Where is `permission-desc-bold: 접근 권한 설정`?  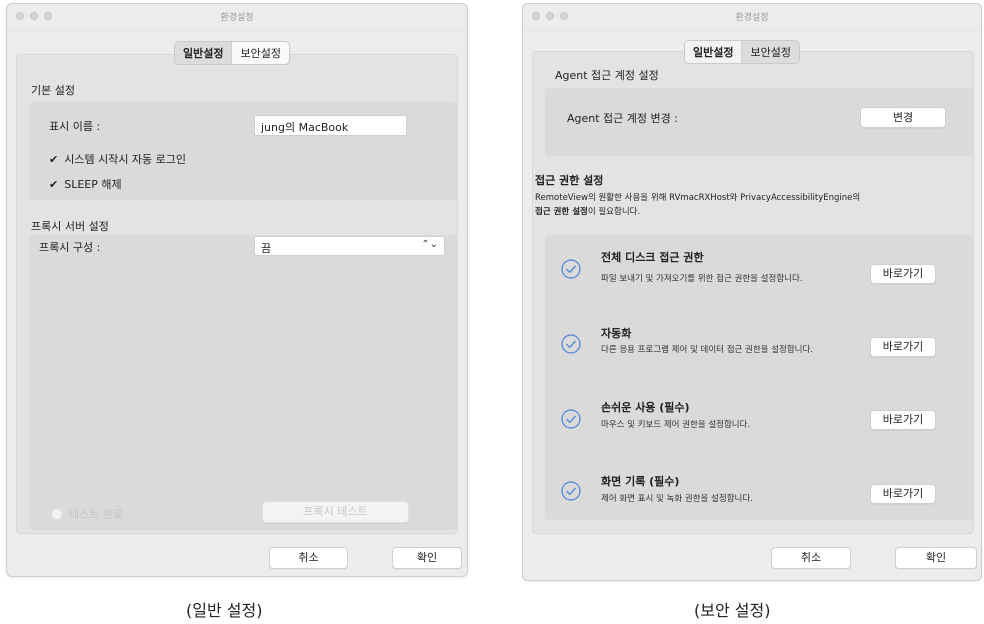 permission-desc-bold: 접근 권한 설정 is located at coordinates (561, 212).